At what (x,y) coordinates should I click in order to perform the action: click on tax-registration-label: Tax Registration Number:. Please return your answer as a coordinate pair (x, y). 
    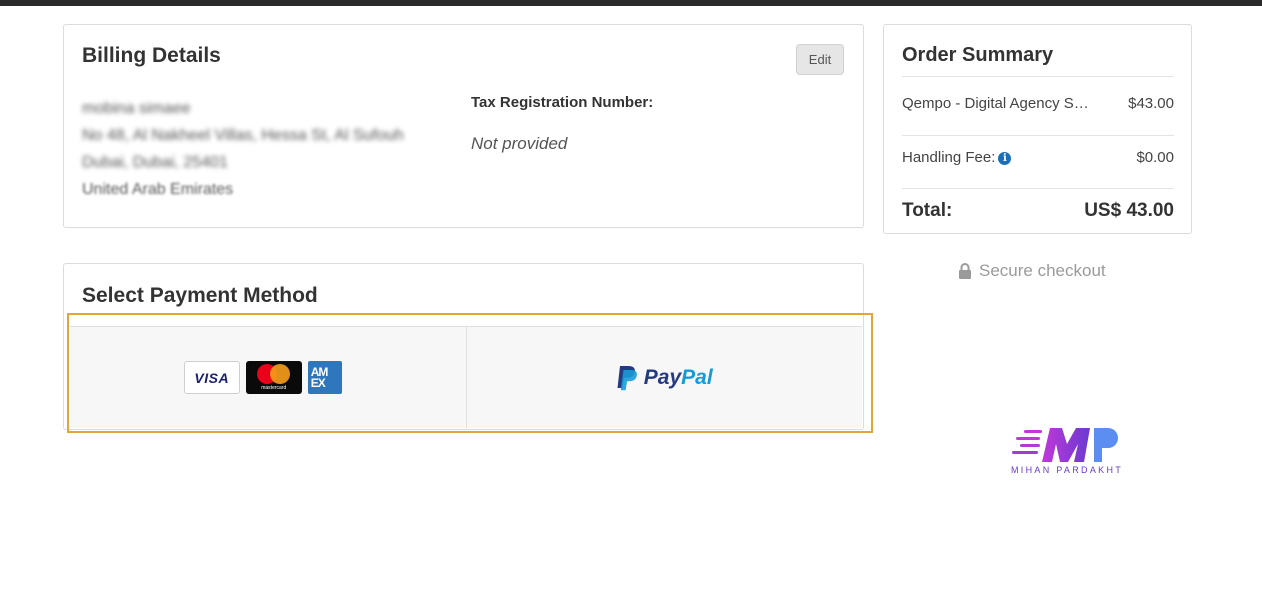
    Looking at the image, I should click on (562, 102).